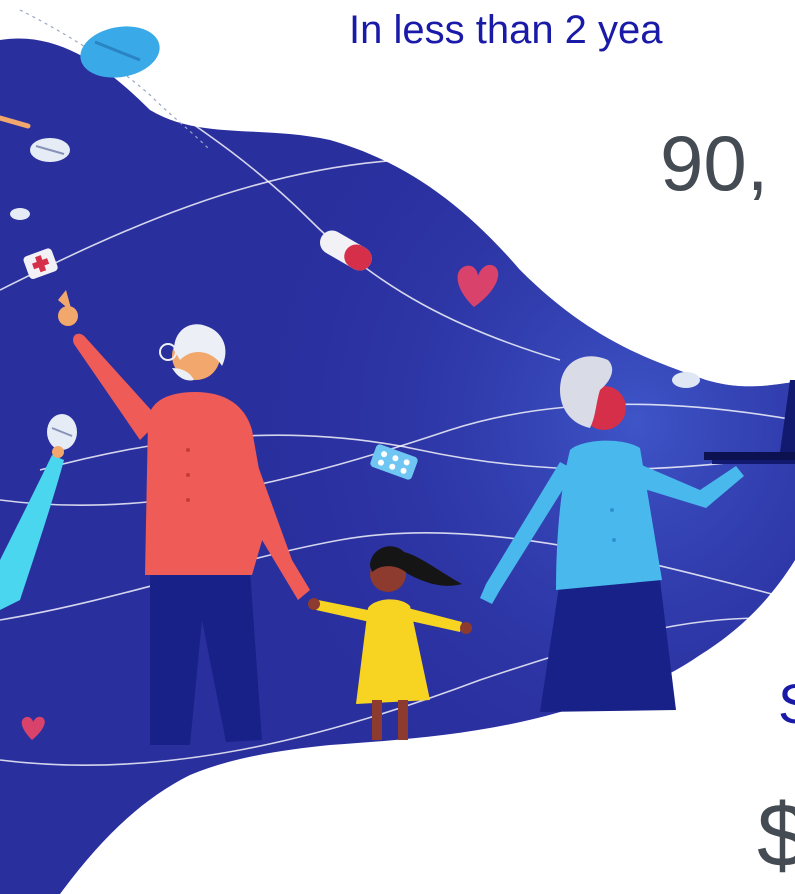 The image size is (795, 894). Describe the element at coordinates (714, 163) in the screenshot. I see `primary-stat: 90,` at that location.